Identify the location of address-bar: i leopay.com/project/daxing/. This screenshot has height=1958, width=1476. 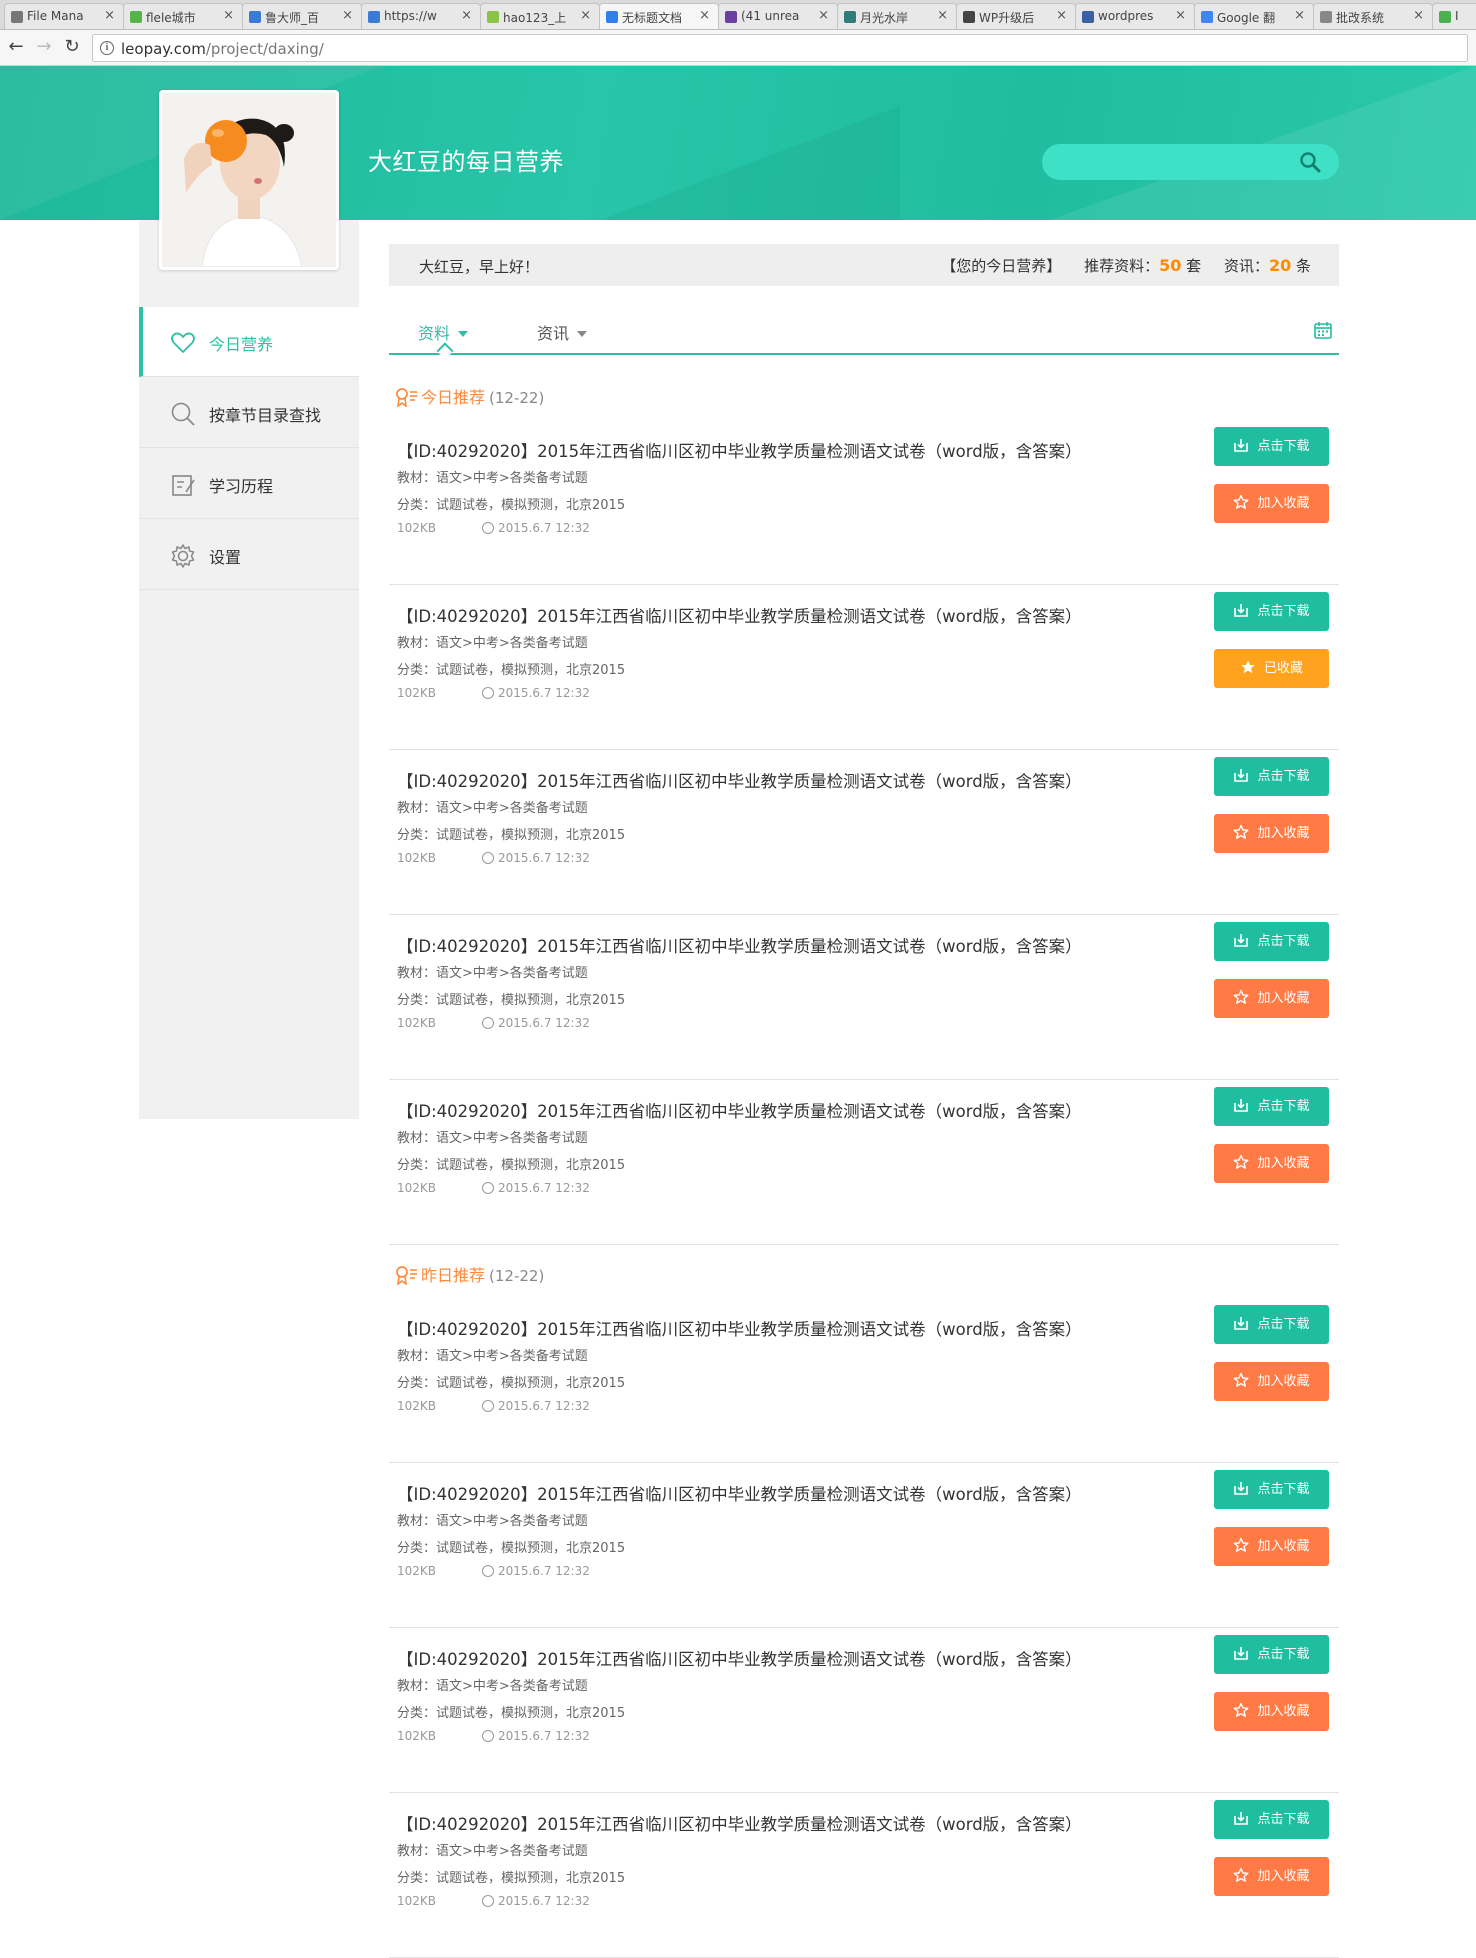
(780, 48).